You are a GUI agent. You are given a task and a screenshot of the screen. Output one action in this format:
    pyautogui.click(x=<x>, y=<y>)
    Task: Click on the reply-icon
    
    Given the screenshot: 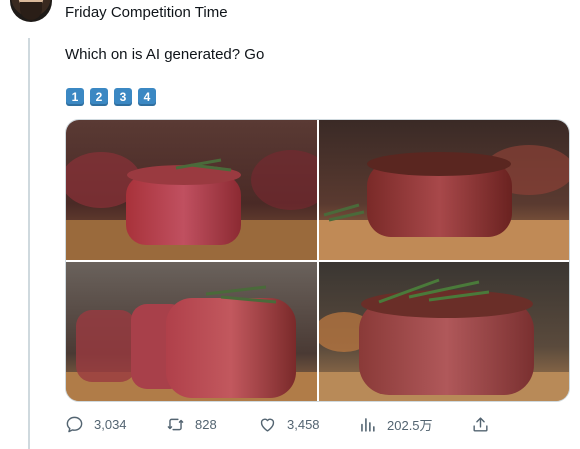 What is the action you would take?
    pyautogui.click(x=74, y=424)
    